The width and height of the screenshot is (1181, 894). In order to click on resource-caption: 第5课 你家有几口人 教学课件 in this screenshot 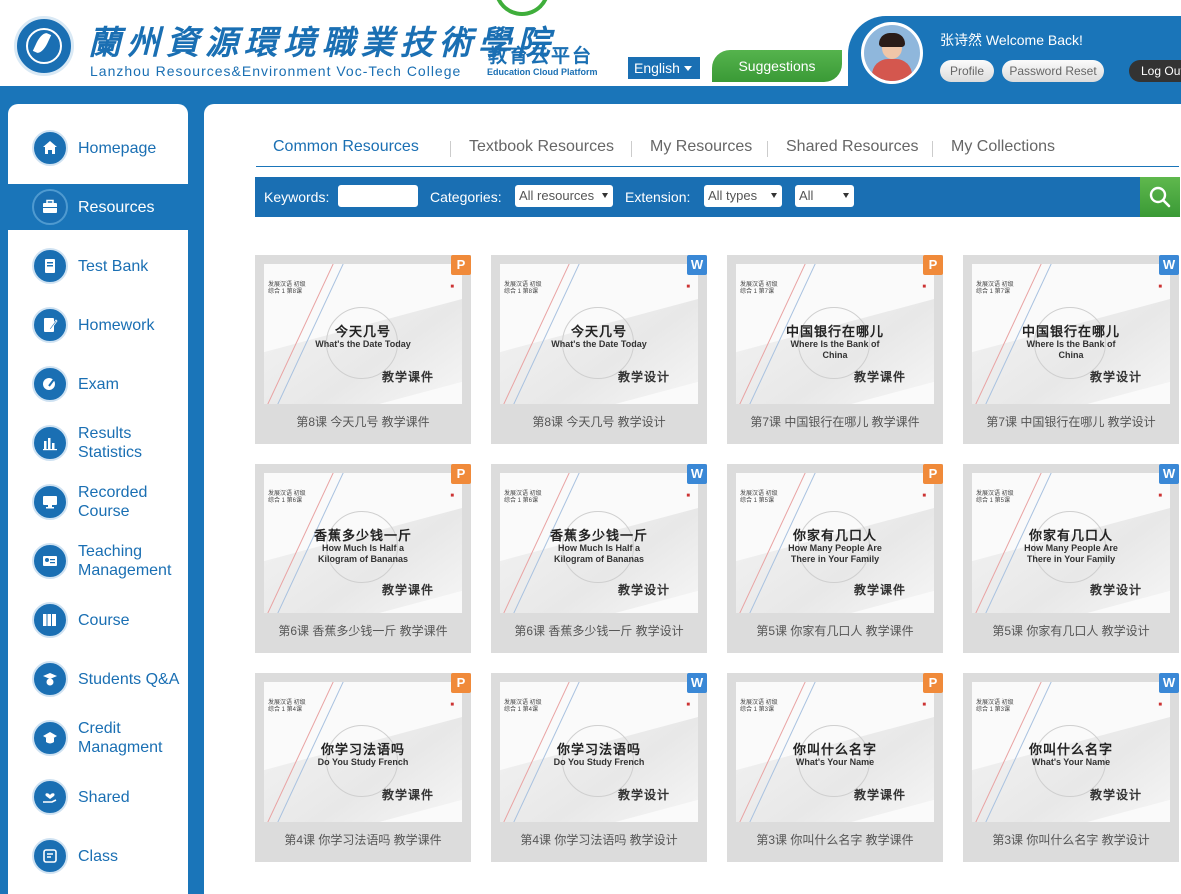, I will do `click(835, 630)`.